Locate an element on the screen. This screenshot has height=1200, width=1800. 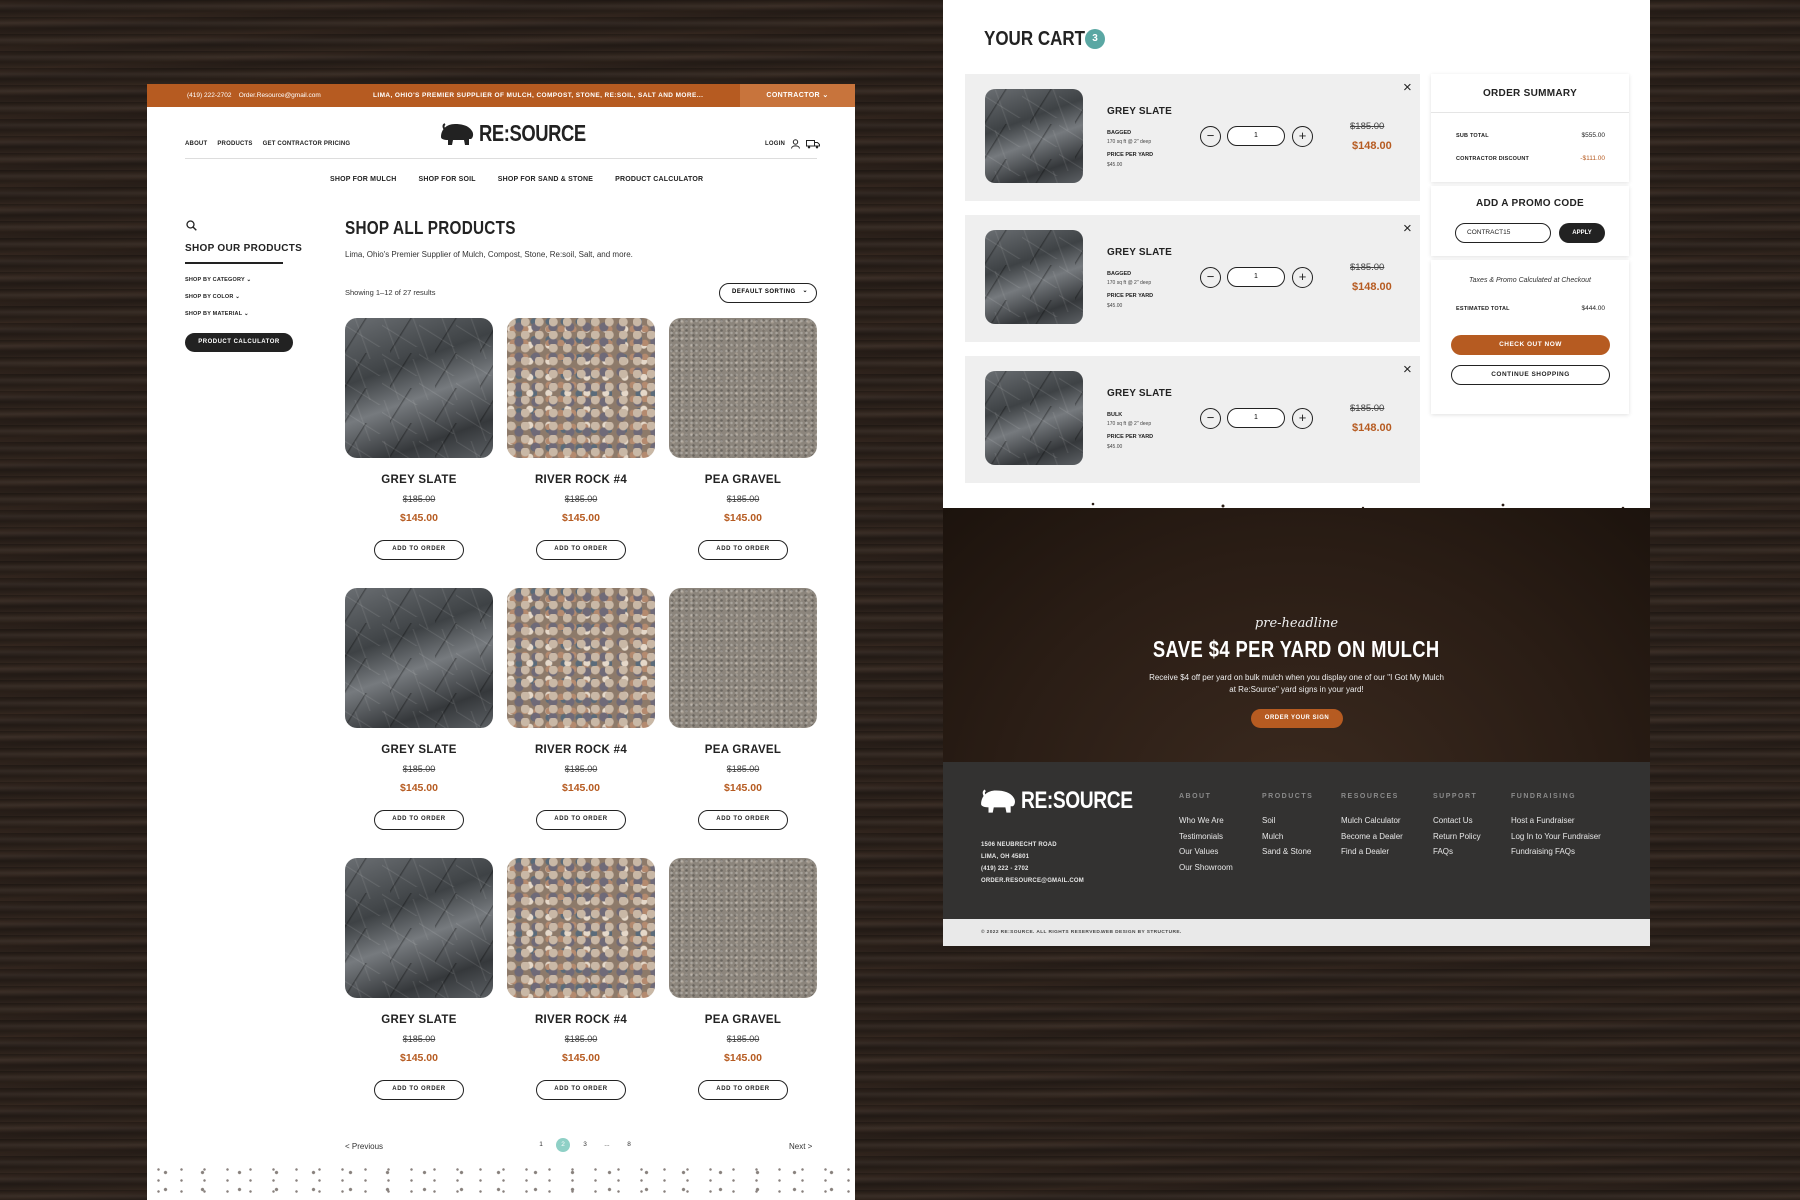
sorting-select: DEFAULT SORTING ⌄ is located at coordinates (768, 293).